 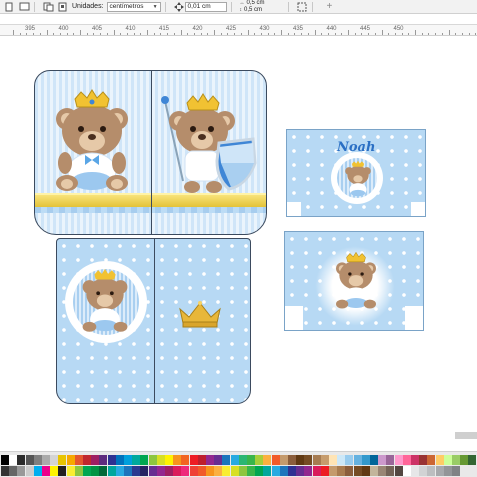 I want to click on duplicate-y-input: ↕ 0,5 cm, so click(x=261, y=10).